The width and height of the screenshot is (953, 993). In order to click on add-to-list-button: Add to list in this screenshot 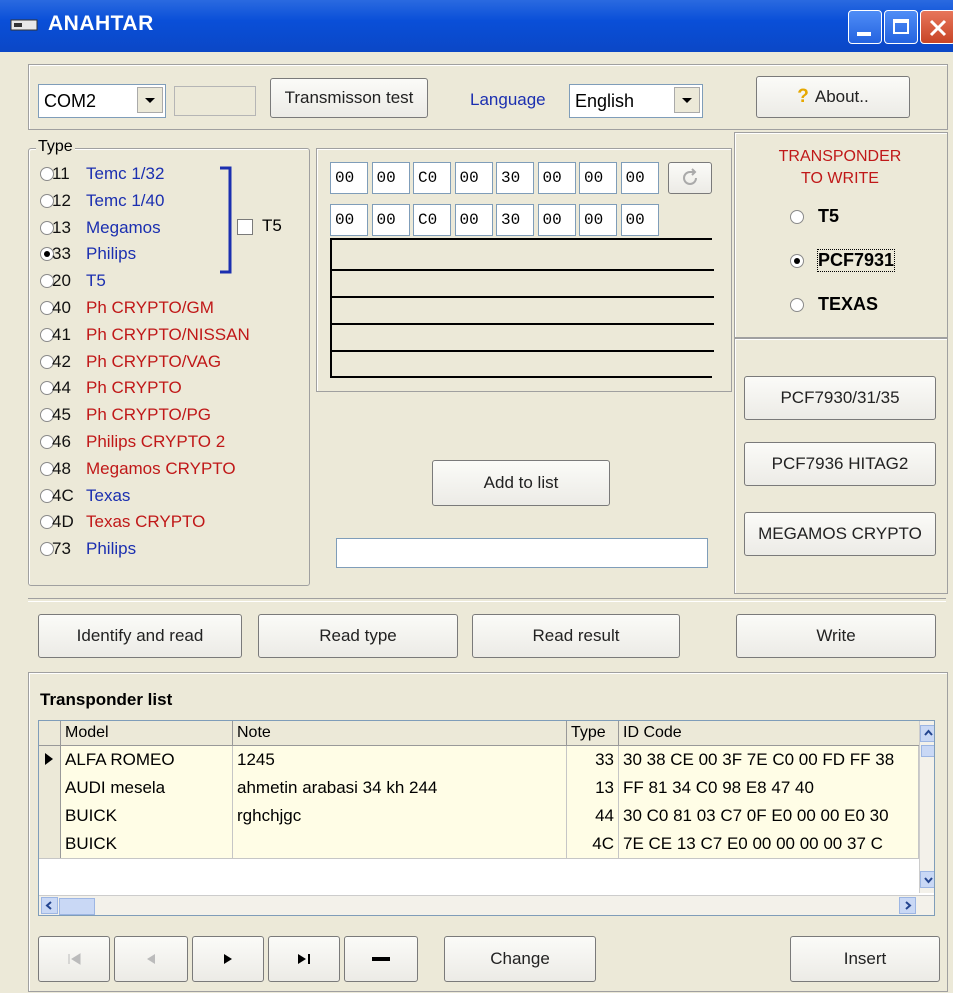, I will do `click(521, 483)`.